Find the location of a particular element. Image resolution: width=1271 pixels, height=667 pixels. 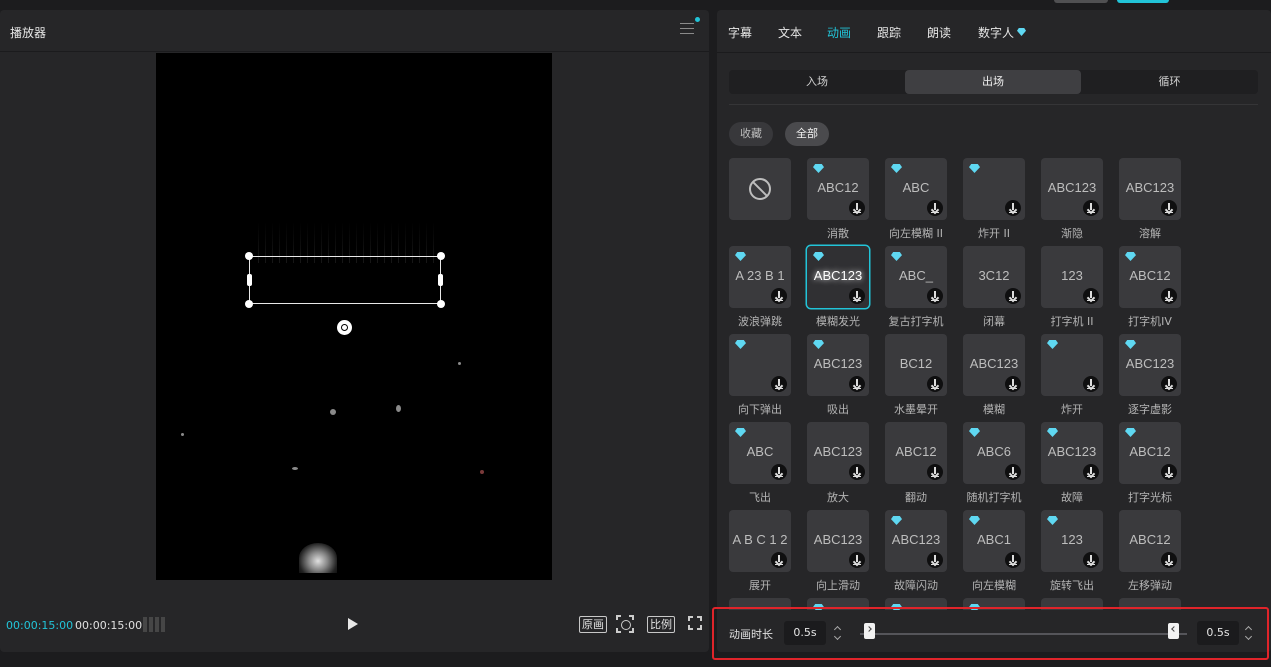

effect-tile: A 23 B 1 is located at coordinates (760, 277).